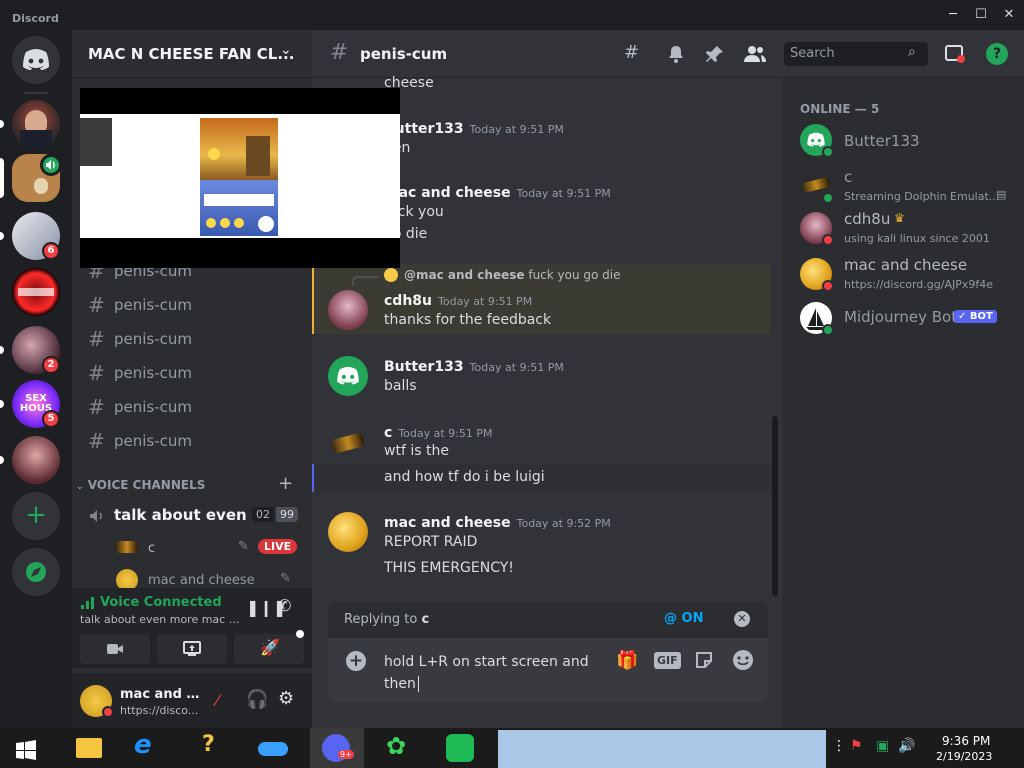 Image resolution: width=1024 pixels, height=768 pixels. What do you see at coordinates (36, 572) in the screenshot?
I see `explore-servers-button` at bounding box center [36, 572].